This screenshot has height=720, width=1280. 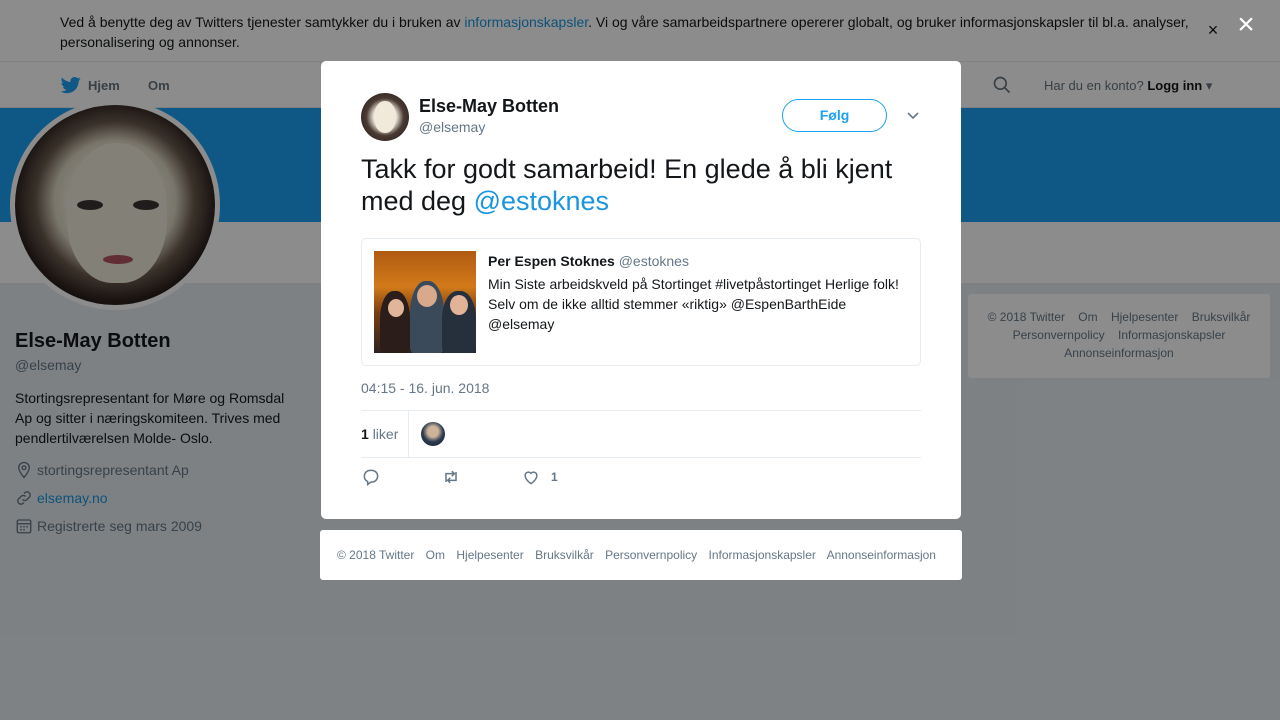 I want to click on tweet-author-handle: @elsemay, so click(x=452, y=127).